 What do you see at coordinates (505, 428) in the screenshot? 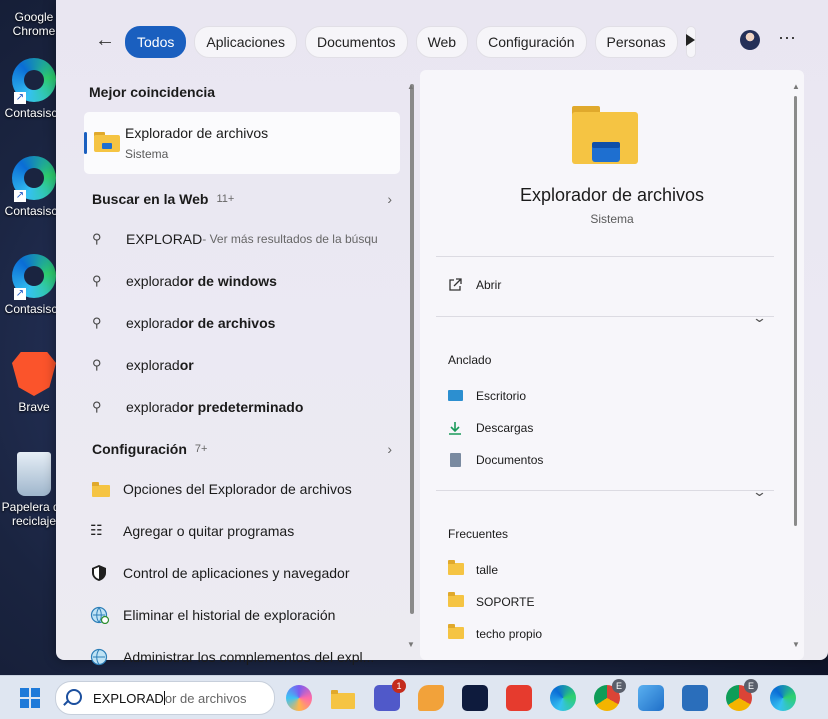
I see `pinned-item-label: Descargas` at bounding box center [505, 428].